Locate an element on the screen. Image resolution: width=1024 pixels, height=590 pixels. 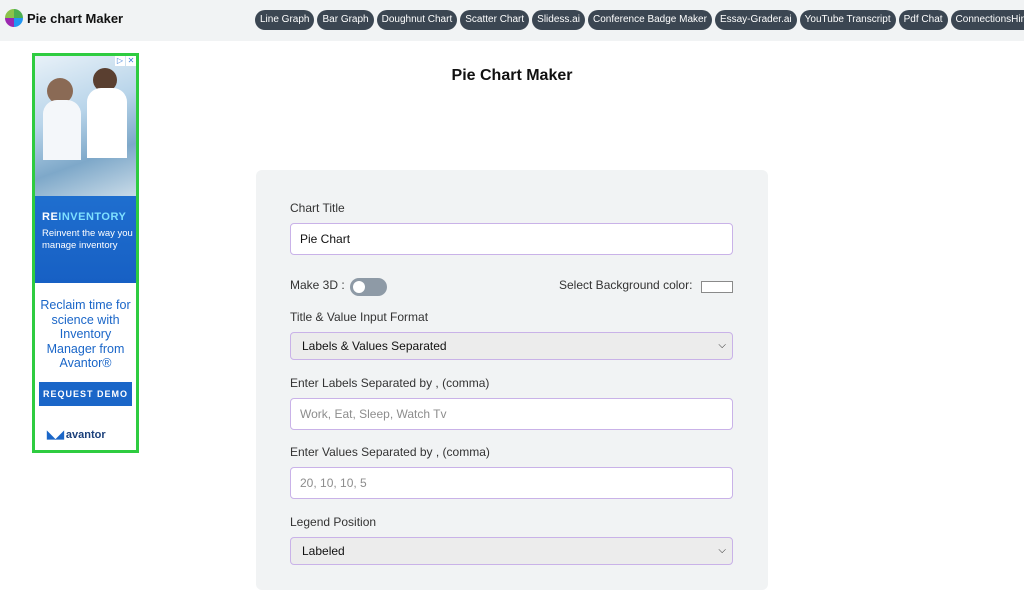
ad-brand-prefix: RE is located at coordinates (50, 217).